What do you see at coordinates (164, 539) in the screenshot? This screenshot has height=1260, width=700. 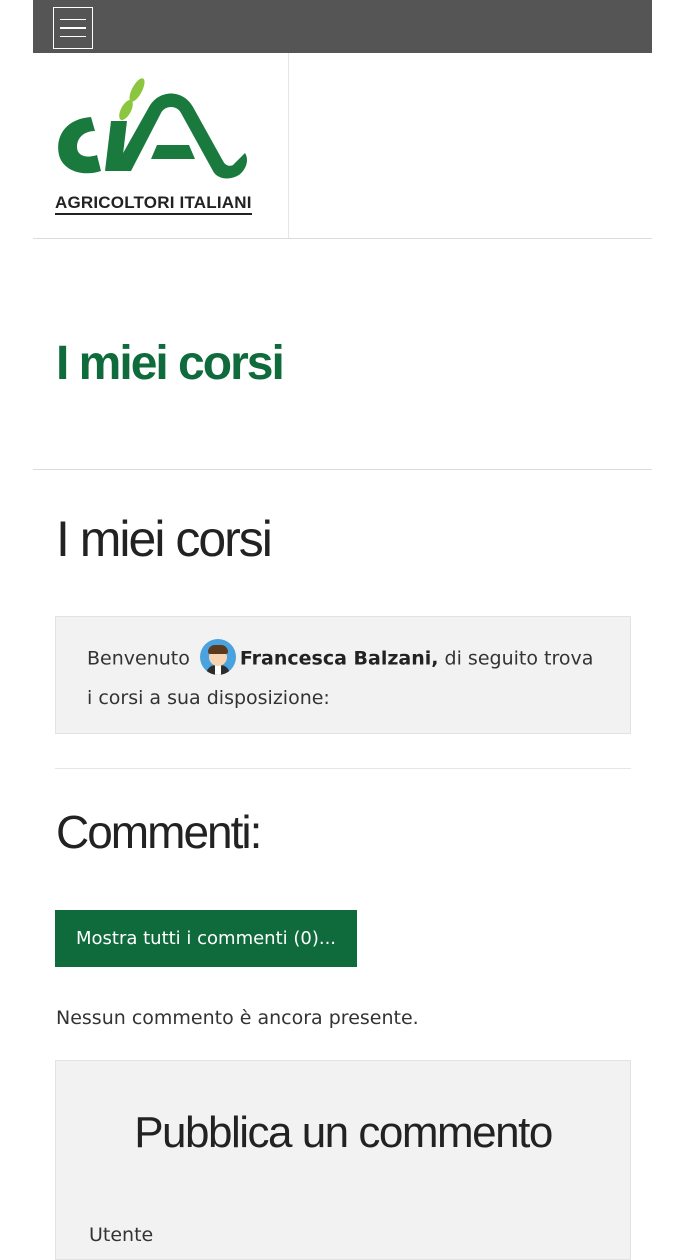 I see `section-title: I miei corsi` at bounding box center [164, 539].